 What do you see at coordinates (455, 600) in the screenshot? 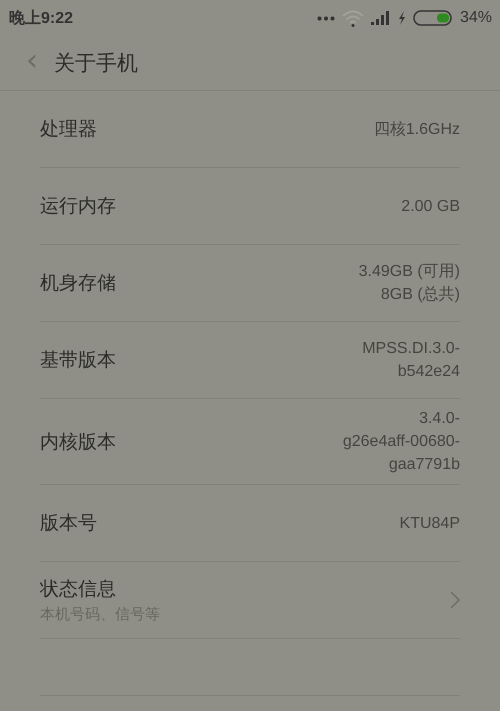
I see `chevron-right-icon` at bounding box center [455, 600].